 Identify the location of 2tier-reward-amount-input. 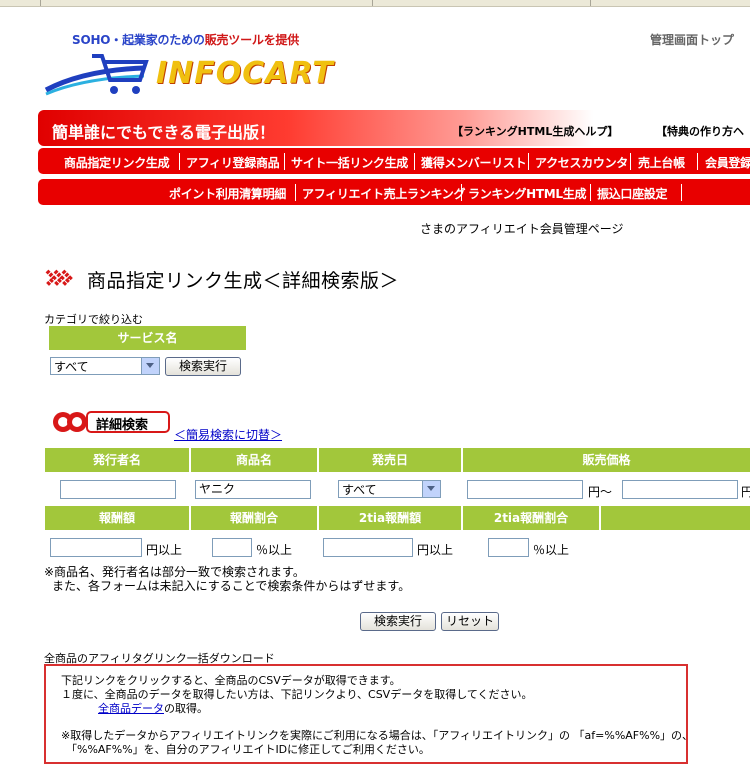
(368, 547).